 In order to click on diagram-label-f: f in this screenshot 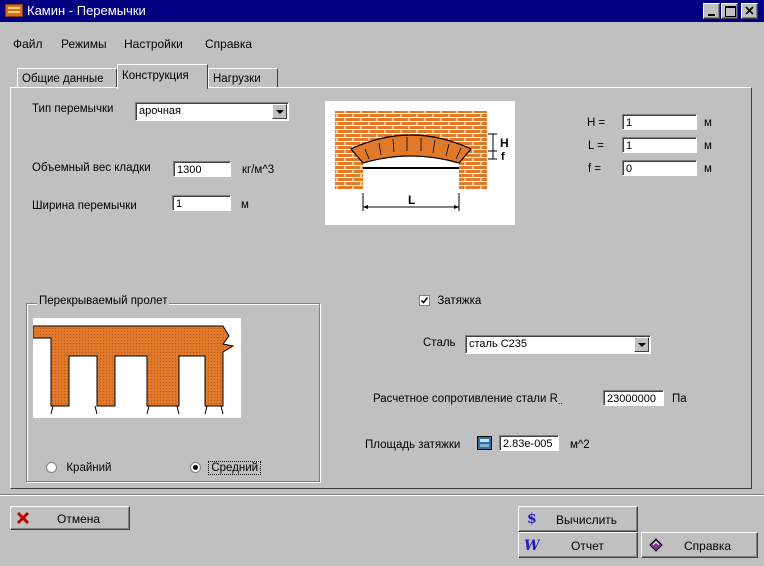, I will do `click(503, 157)`.